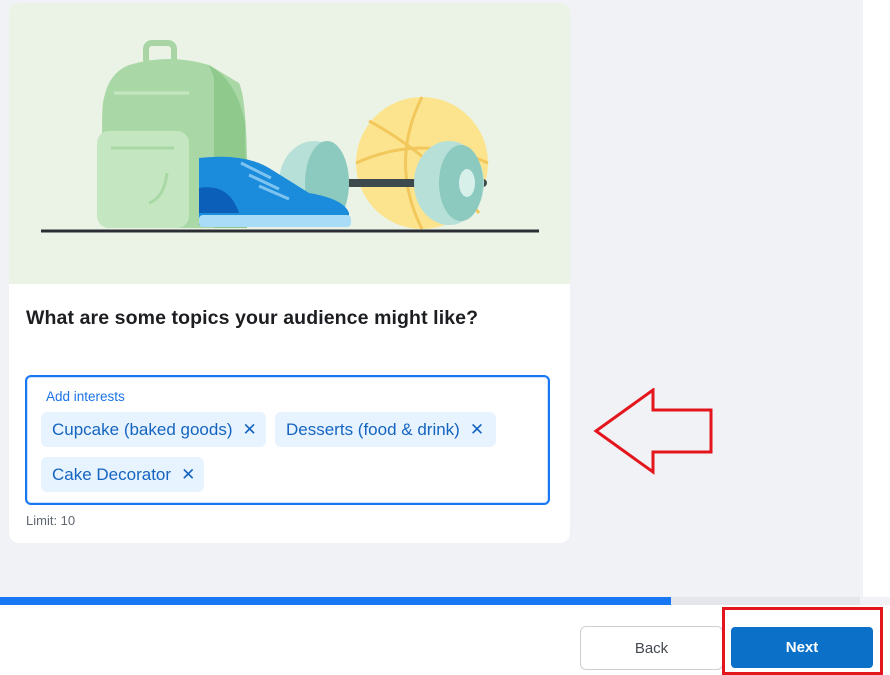 This screenshot has width=890, height=675. Describe the element at coordinates (112, 474) in the screenshot. I see `interest-chip-label: Cake Decorator` at that location.